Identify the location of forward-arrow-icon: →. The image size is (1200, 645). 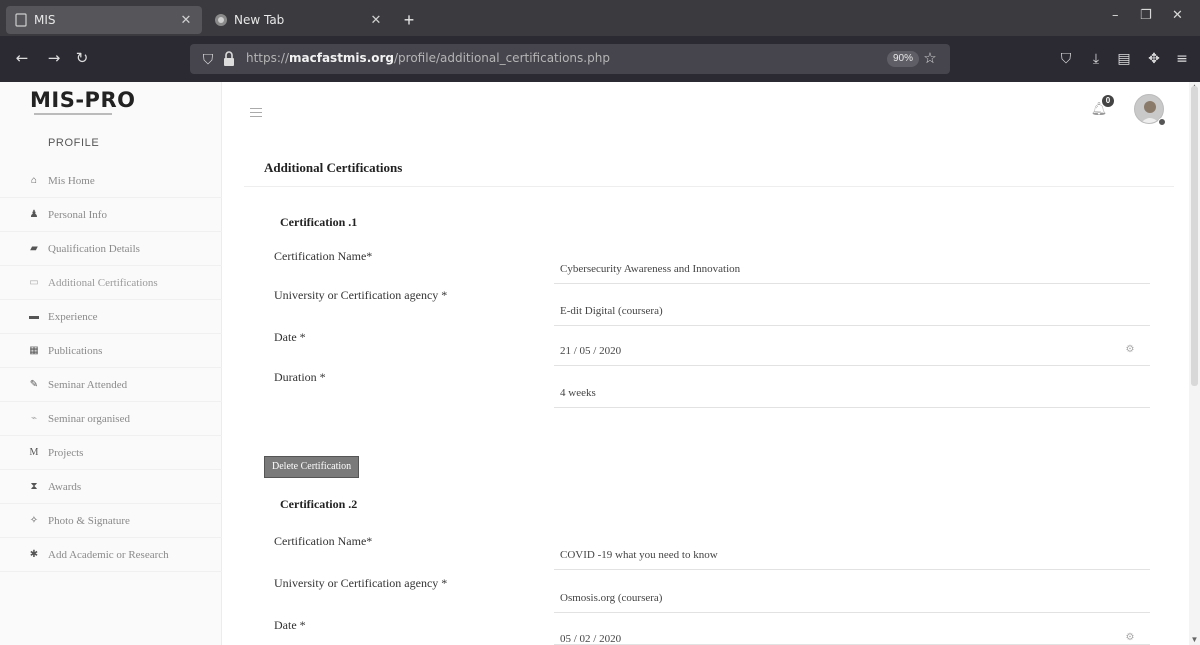
(54, 58).